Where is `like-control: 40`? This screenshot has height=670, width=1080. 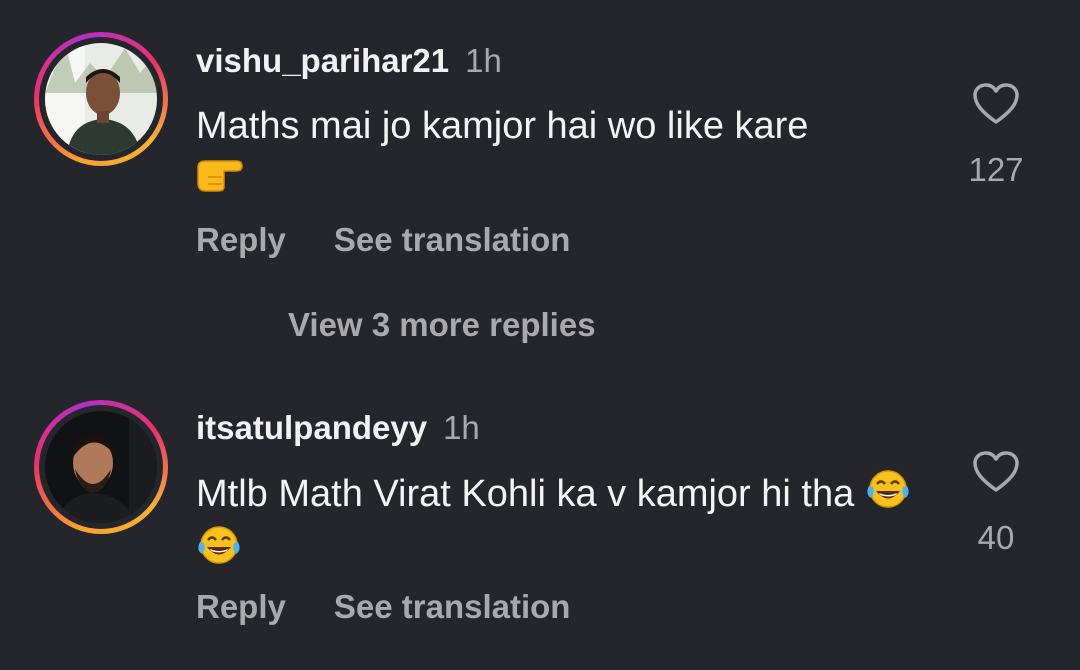 like-control: 40 is located at coordinates (996, 503).